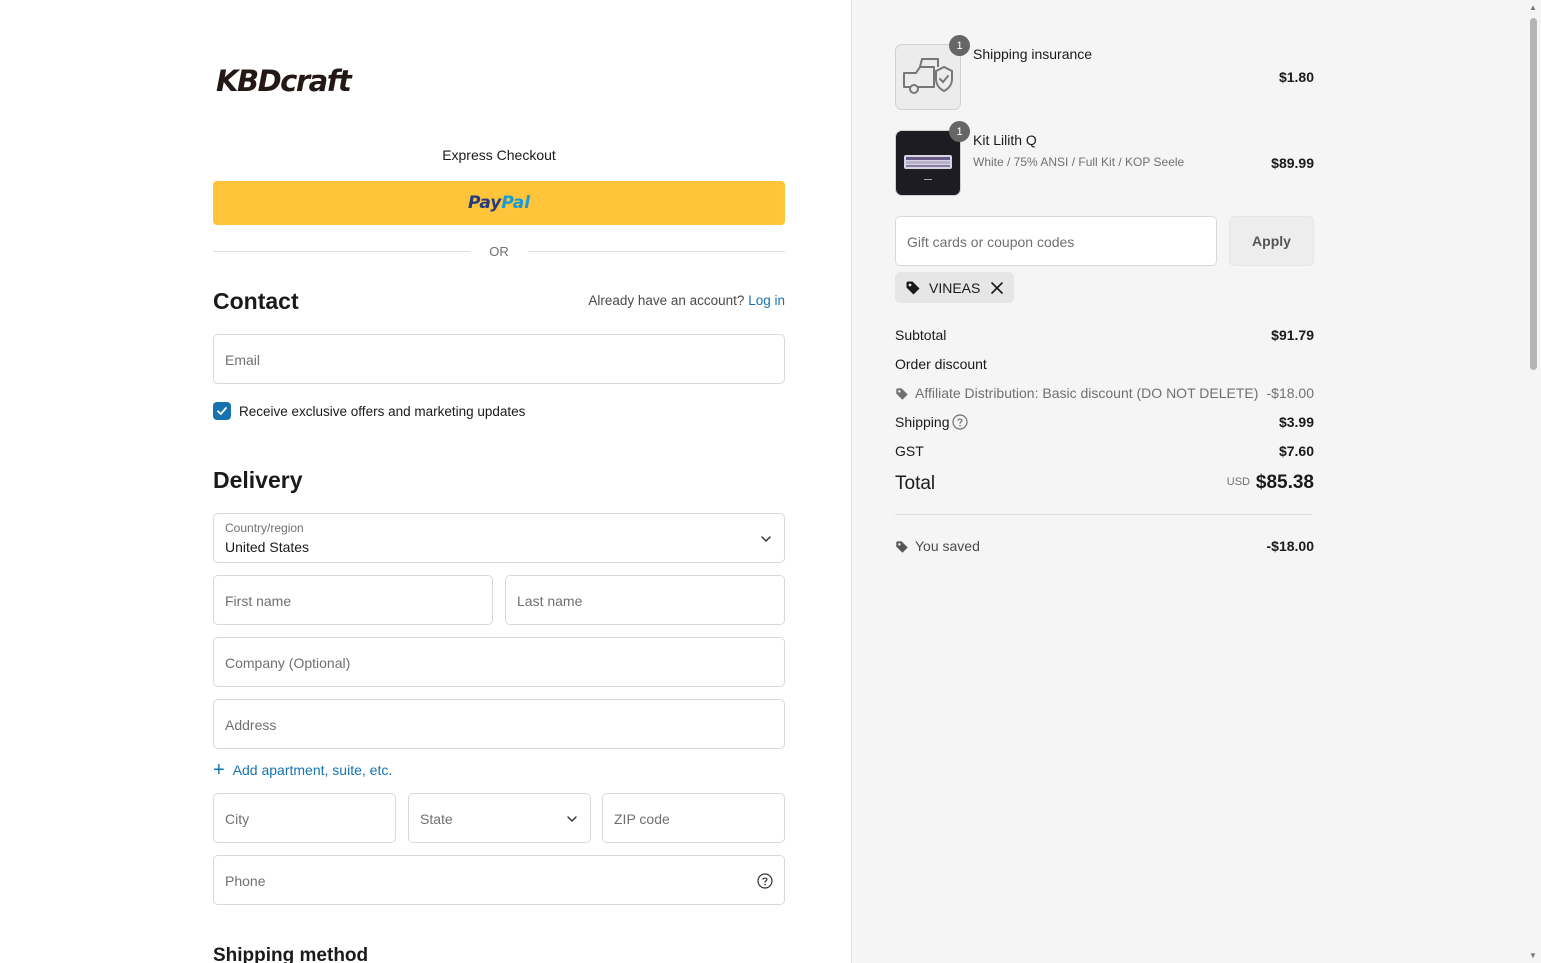 Image resolution: width=1541 pixels, height=963 pixels. I want to click on email-field: Email, so click(499, 359).